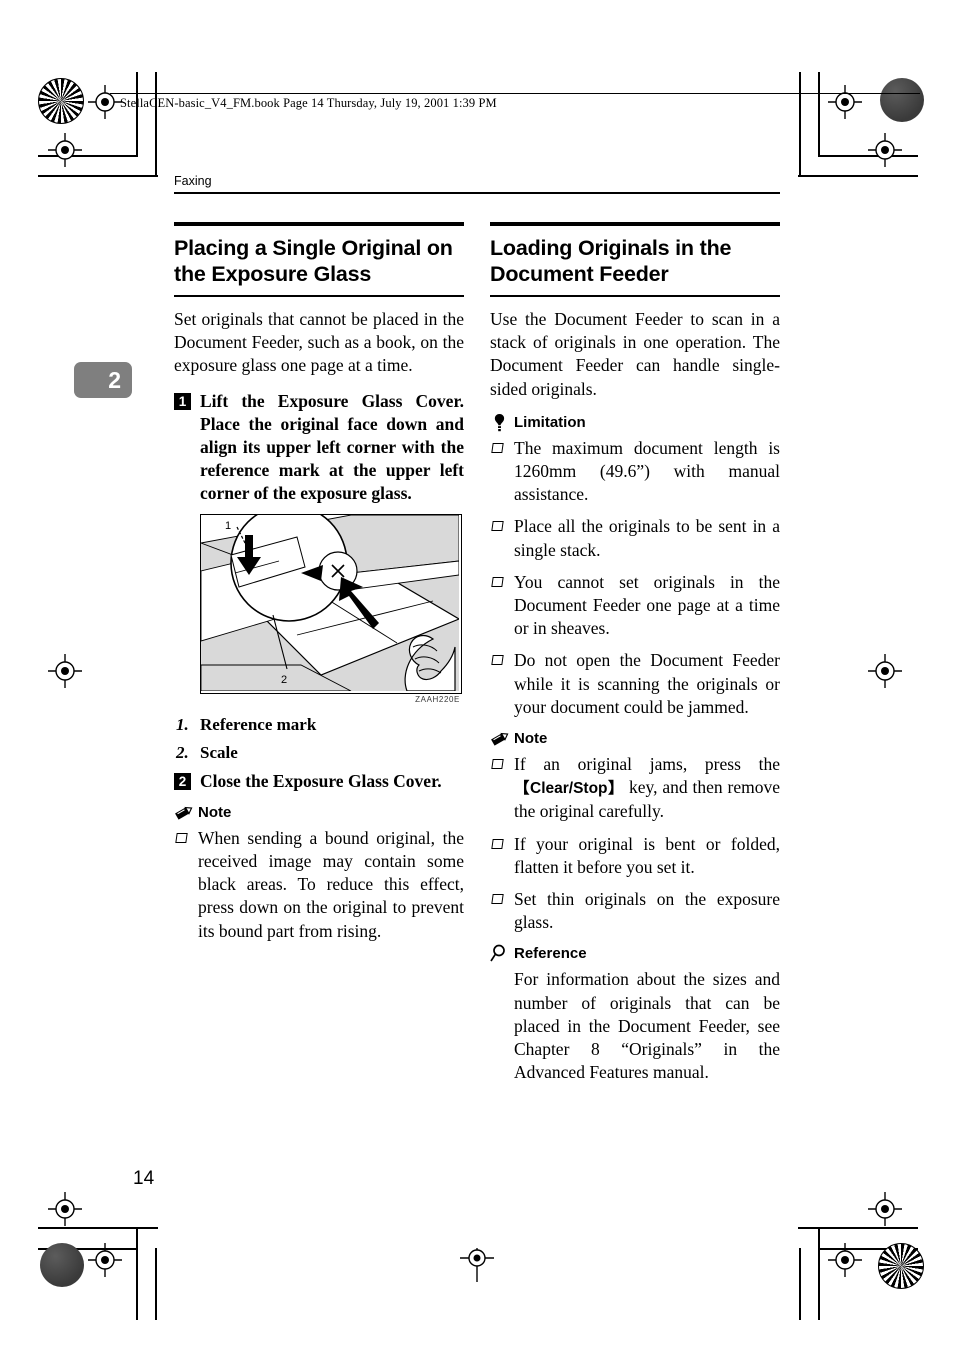  I want to click on legend-item: 1. Reference mark, so click(319, 724).